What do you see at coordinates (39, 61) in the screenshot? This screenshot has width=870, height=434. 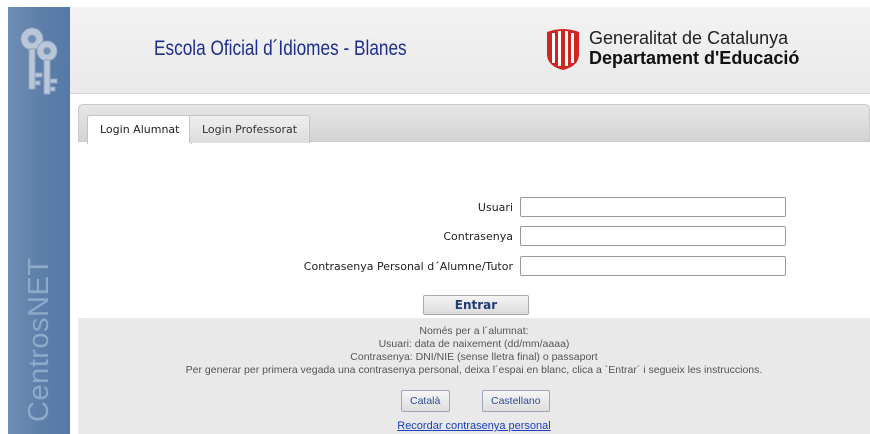 I see `keys-icon` at bounding box center [39, 61].